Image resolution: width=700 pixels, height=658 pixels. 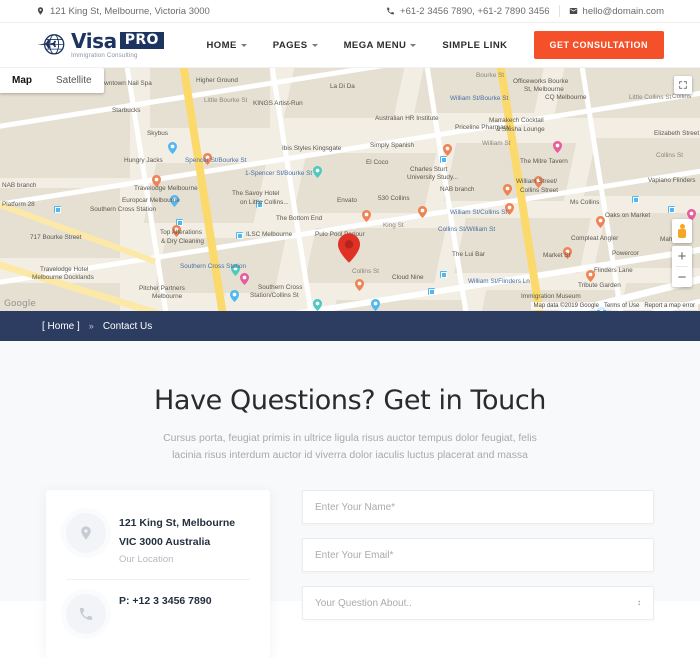 I want to click on topbar-phone: +61-2 3456 7890, +61-2 7890 3456, so click(x=468, y=11).